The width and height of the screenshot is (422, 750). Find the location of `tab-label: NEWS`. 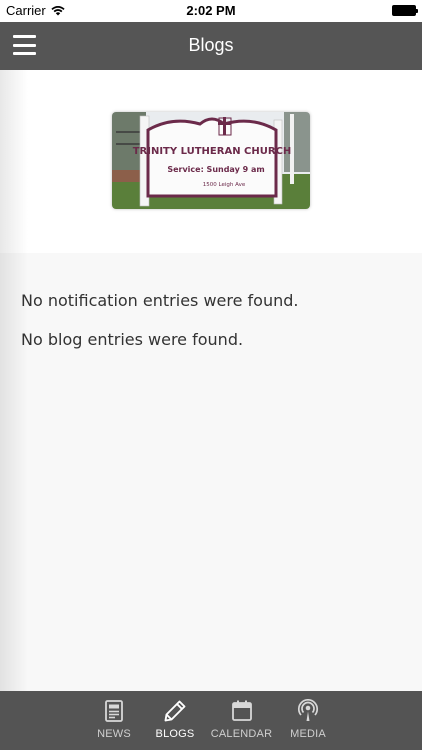

tab-label: NEWS is located at coordinates (114, 734).